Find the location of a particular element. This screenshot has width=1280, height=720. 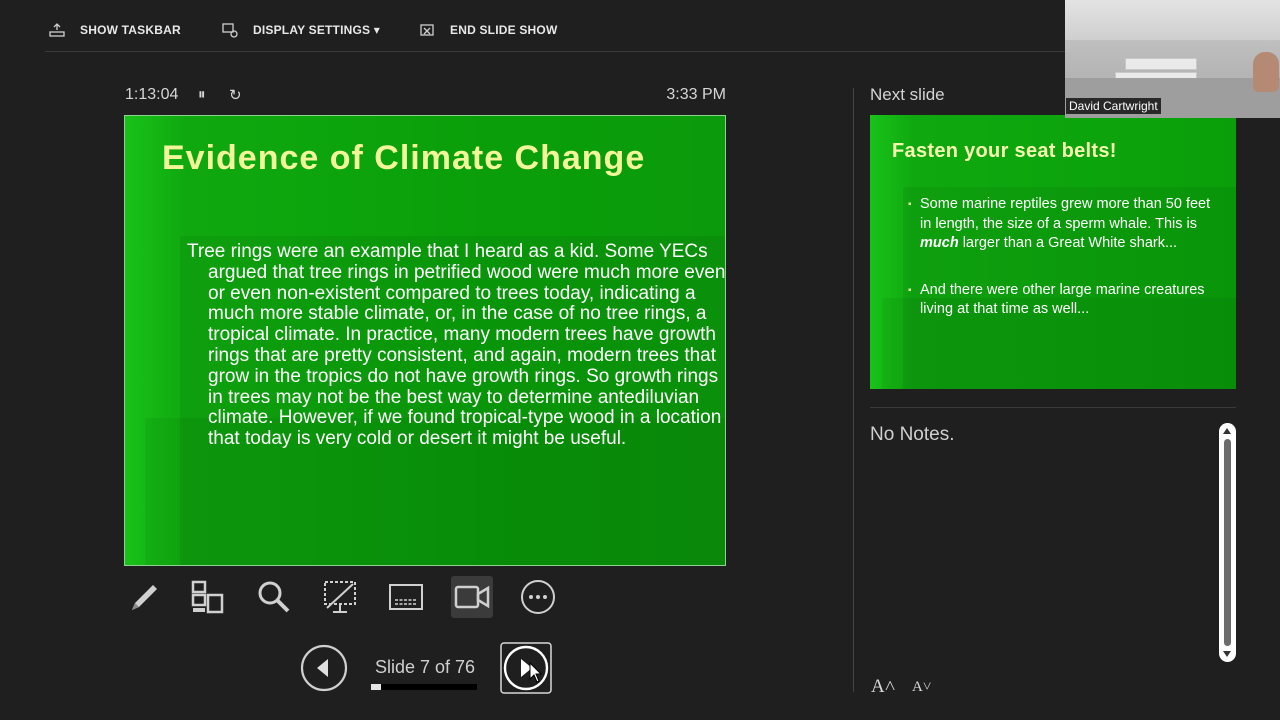

zoom-icon is located at coordinates (274, 597).